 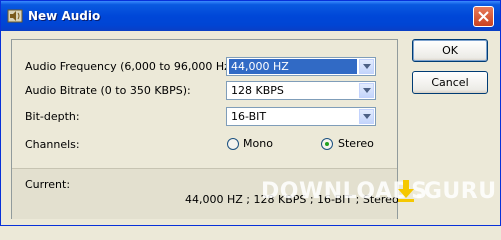 What do you see at coordinates (131, 66) in the screenshot?
I see `frequency-label: Audio Frequency (6,000 to 96,000 Hz):` at bounding box center [131, 66].